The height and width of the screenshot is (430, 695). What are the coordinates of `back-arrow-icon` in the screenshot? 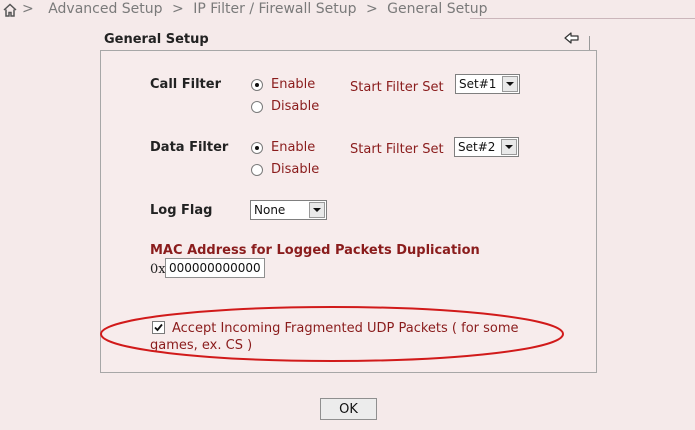 It's located at (572, 38).